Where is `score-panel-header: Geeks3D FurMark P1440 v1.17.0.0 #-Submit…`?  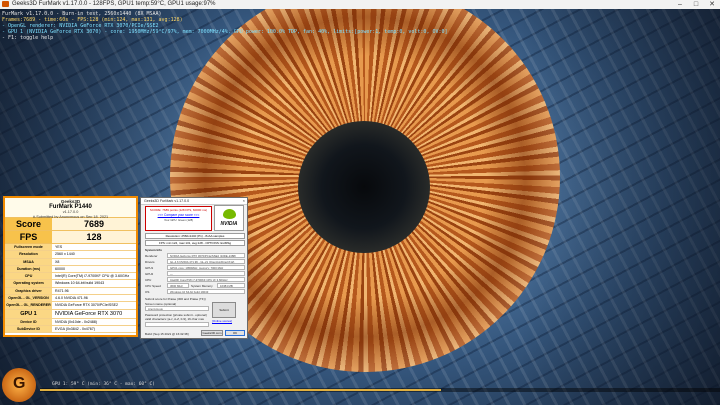 score-panel-header: Geeks3D FurMark P1440 v1.17.0.0 #-Submit… is located at coordinates (70, 208).